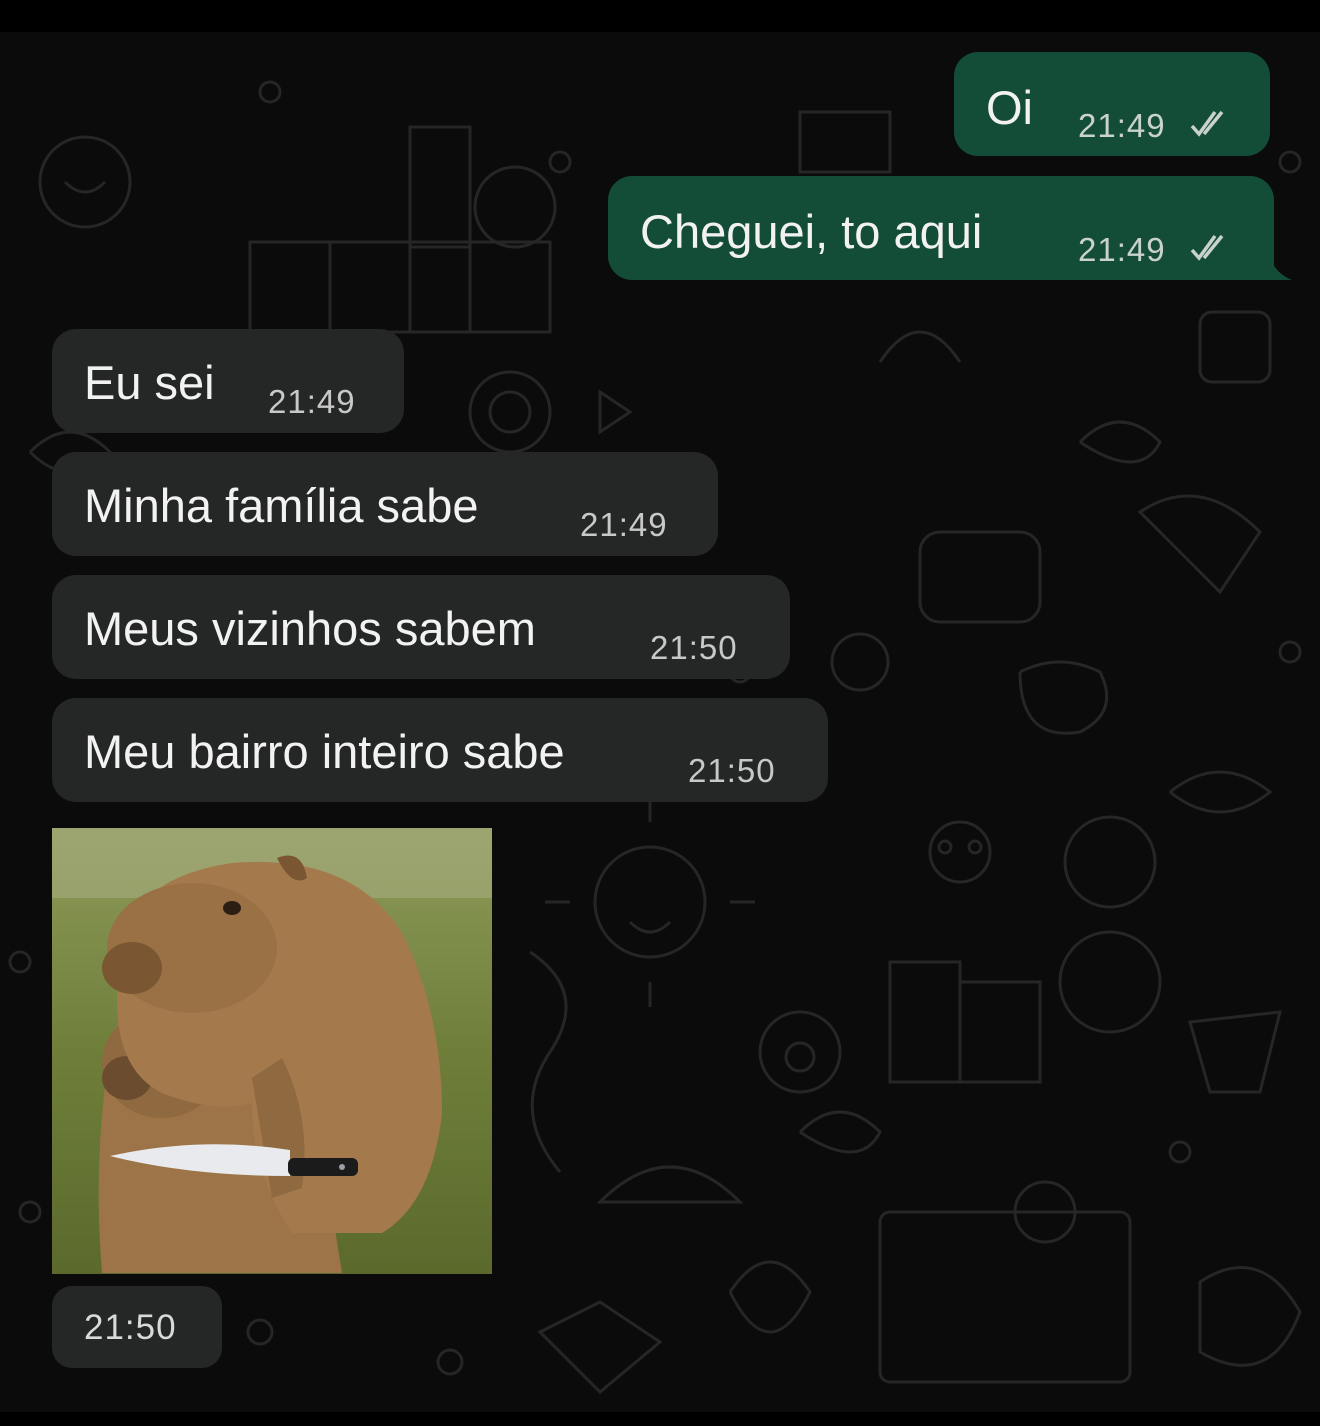 This screenshot has width=1320, height=1426. What do you see at coordinates (149, 382) in the screenshot?
I see `message-text: Eu sei` at bounding box center [149, 382].